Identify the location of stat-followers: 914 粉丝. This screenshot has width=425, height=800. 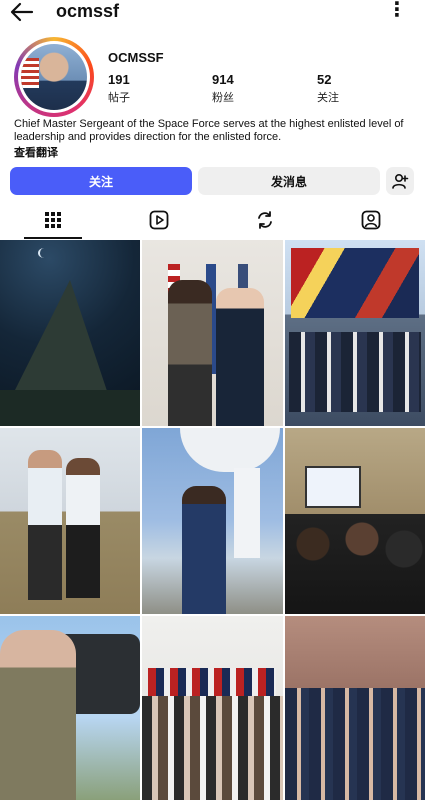
(223, 88).